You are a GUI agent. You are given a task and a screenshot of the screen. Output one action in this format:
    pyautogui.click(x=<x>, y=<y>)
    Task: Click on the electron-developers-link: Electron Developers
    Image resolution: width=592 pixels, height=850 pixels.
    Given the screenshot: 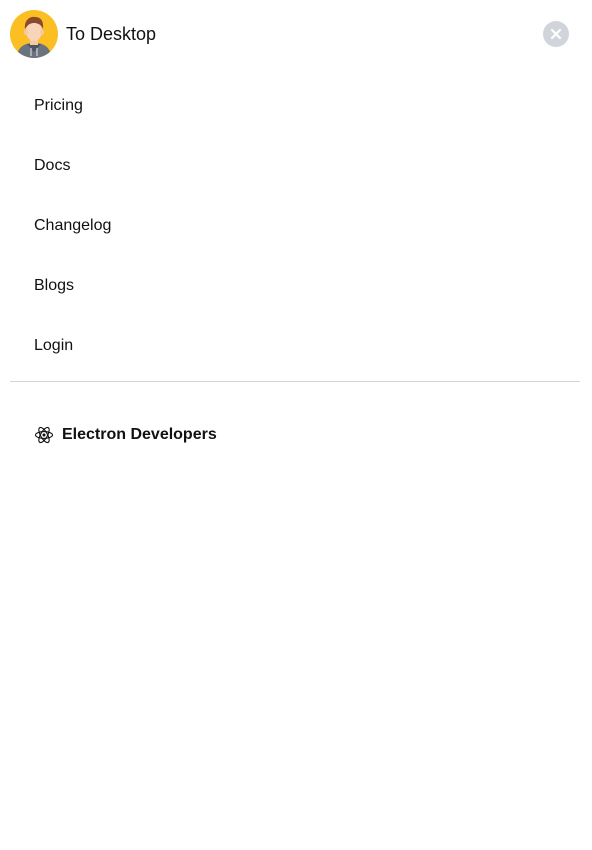 What is the action you would take?
    pyautogui.click(x=125, y=435)
    